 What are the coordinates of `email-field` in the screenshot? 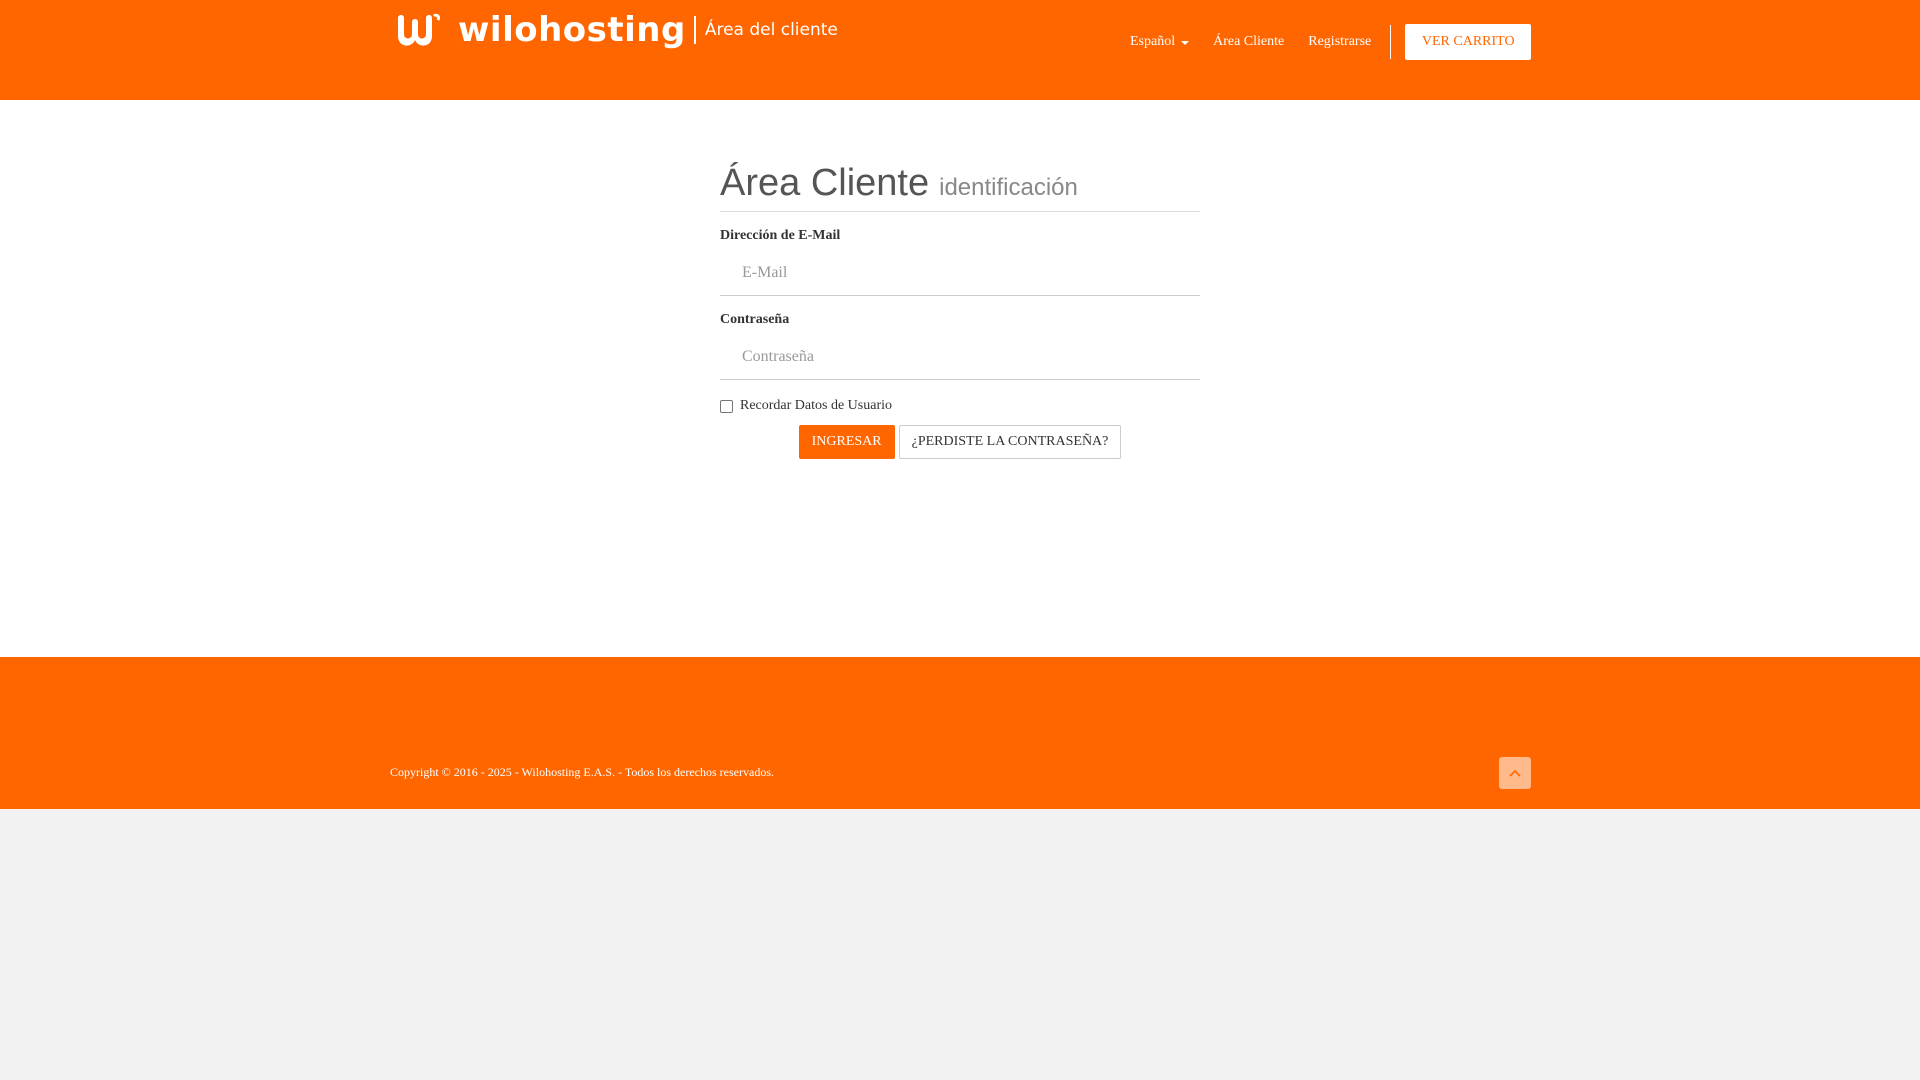 It's located at (960, 273).